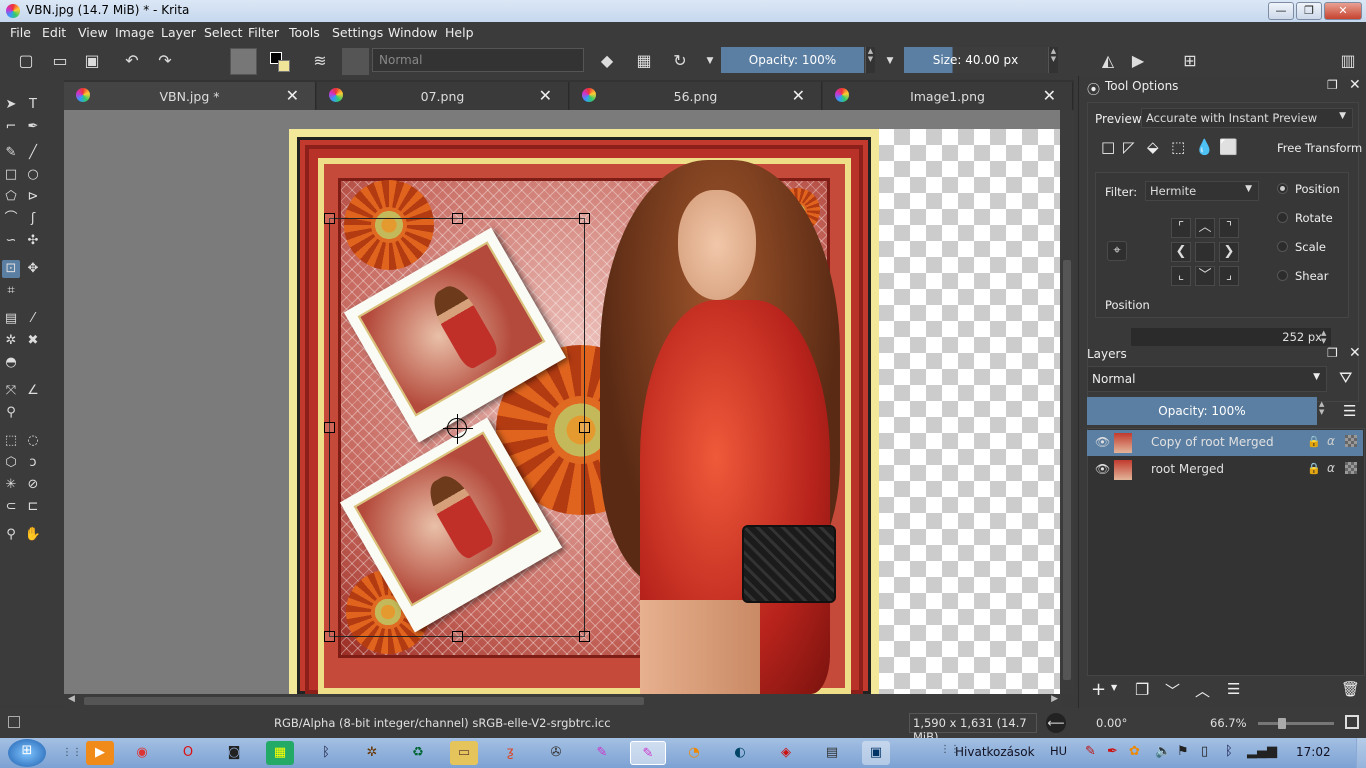 Image resolution: width=1366 pixels, height=768 pixels. What do you see at coordinates (1343, 11) in the screenshot?
I see `close-window-button: ✕` at bounding box center [1343, 11].